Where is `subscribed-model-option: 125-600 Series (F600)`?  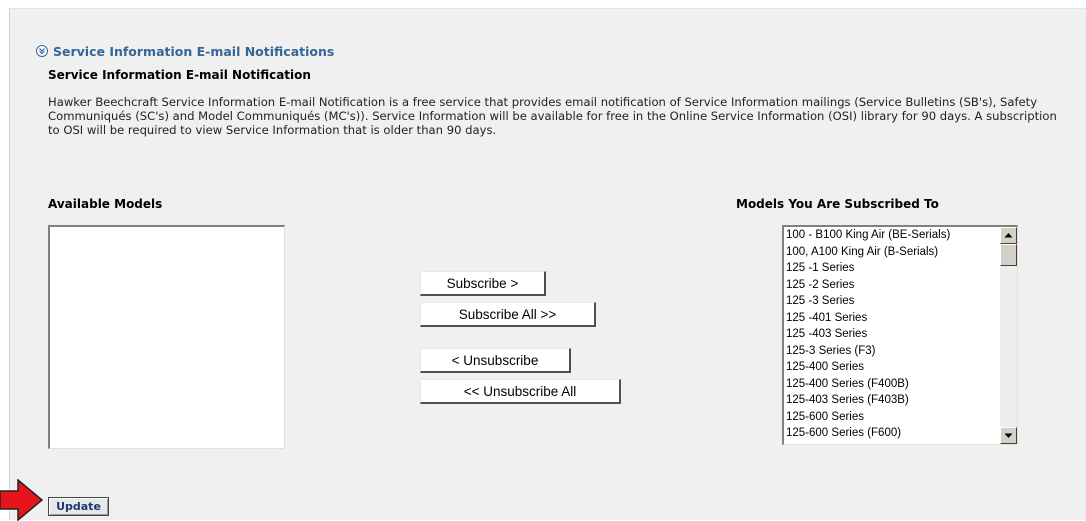
subscribed-model-option: 125-600 Series (F600) is located at coordinates (892, 433).